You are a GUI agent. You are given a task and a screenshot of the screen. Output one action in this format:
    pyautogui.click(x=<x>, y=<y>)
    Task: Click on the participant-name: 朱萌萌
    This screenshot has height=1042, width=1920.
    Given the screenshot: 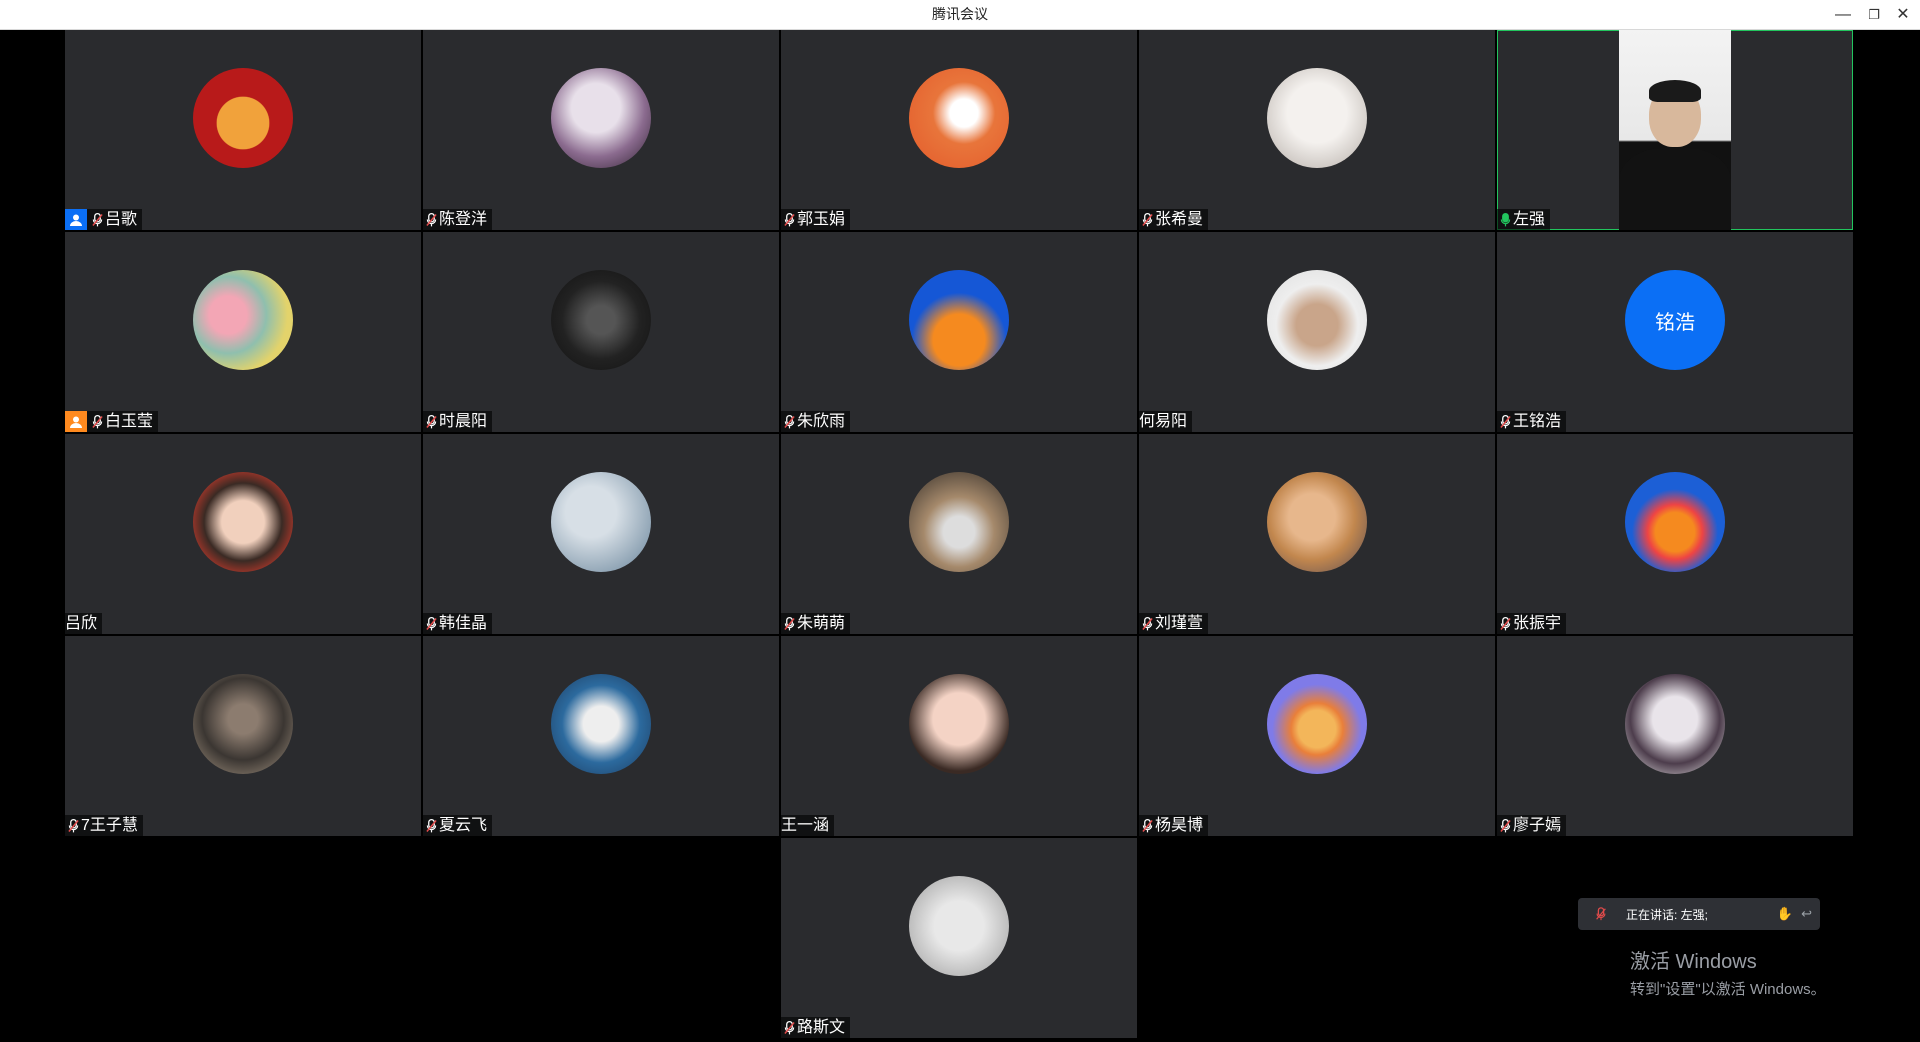 What is the action you would take?
    pyautogui.click(x=821, y=623)
    